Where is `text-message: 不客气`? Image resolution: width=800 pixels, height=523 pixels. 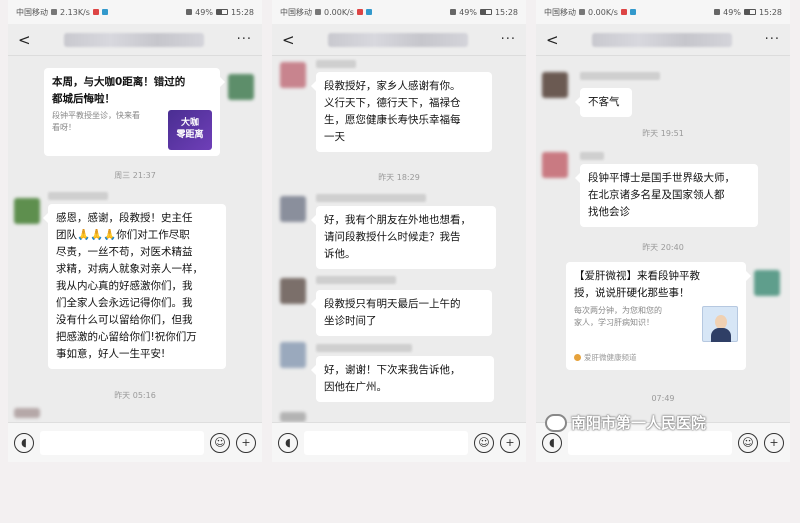 text-message: 不客气 is located at coordinates (603, 102).